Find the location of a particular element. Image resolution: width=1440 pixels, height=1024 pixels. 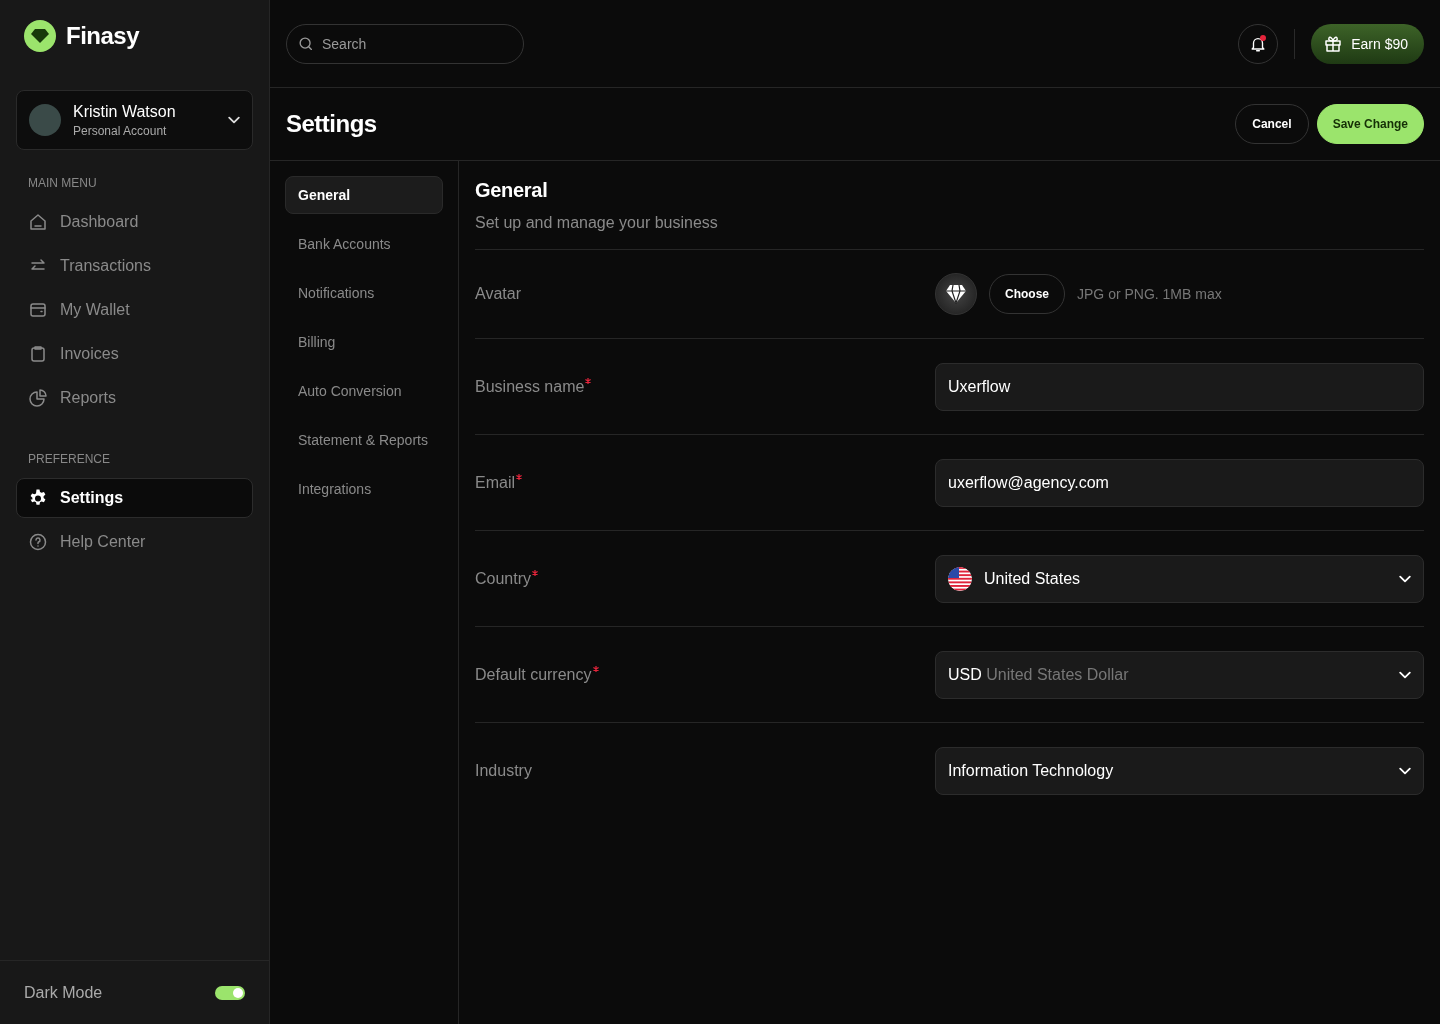

section-heading: PREFERENCE is located at coordinates (69, 459).